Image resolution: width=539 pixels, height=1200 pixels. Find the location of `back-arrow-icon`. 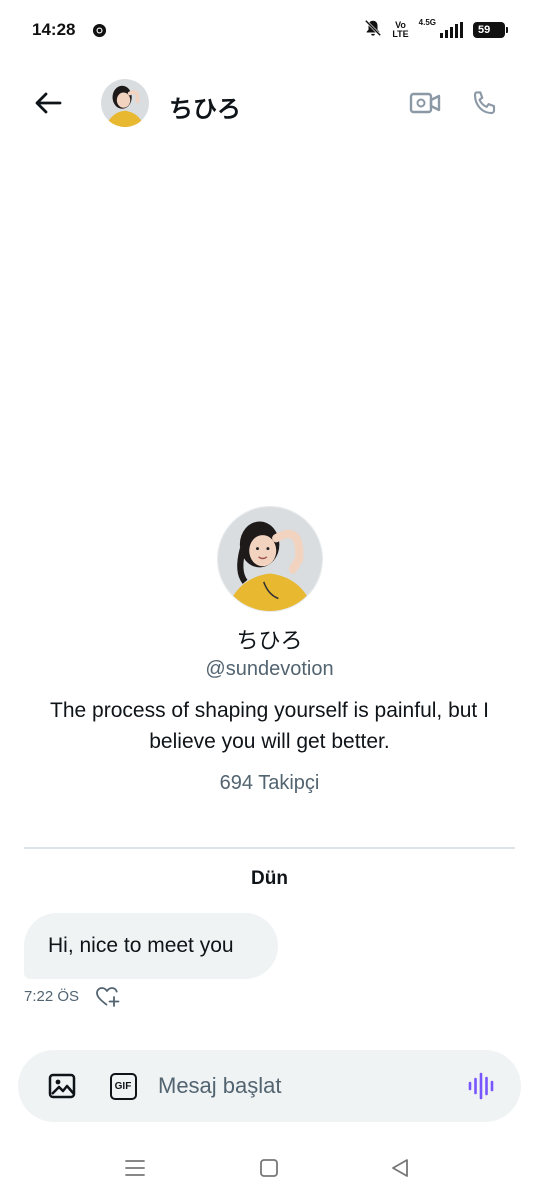

back-arrow-icon is located at coordinates (48, 103).